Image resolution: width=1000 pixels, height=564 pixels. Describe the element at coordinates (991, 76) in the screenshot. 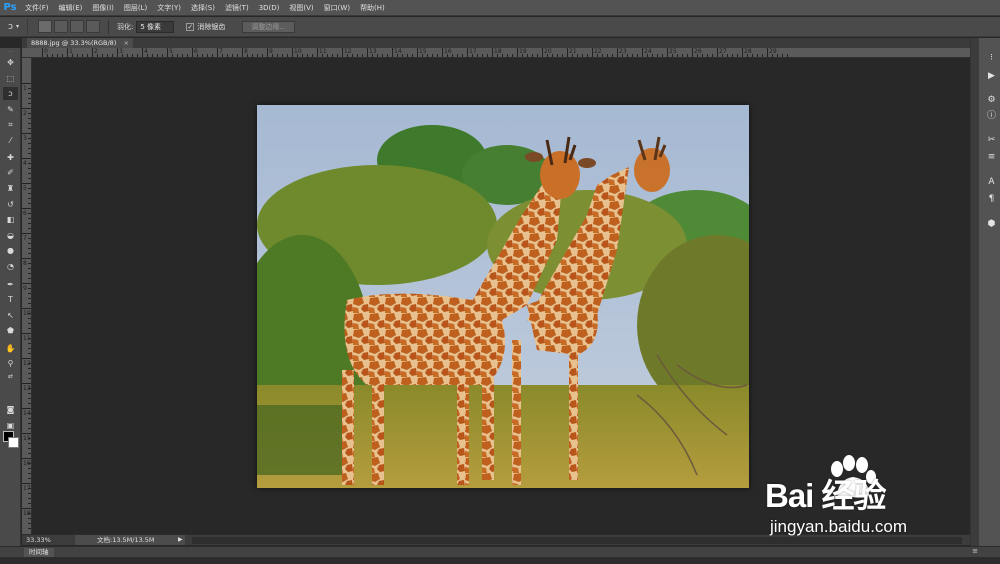

I see `play-actions-icon: ▶` at that location.